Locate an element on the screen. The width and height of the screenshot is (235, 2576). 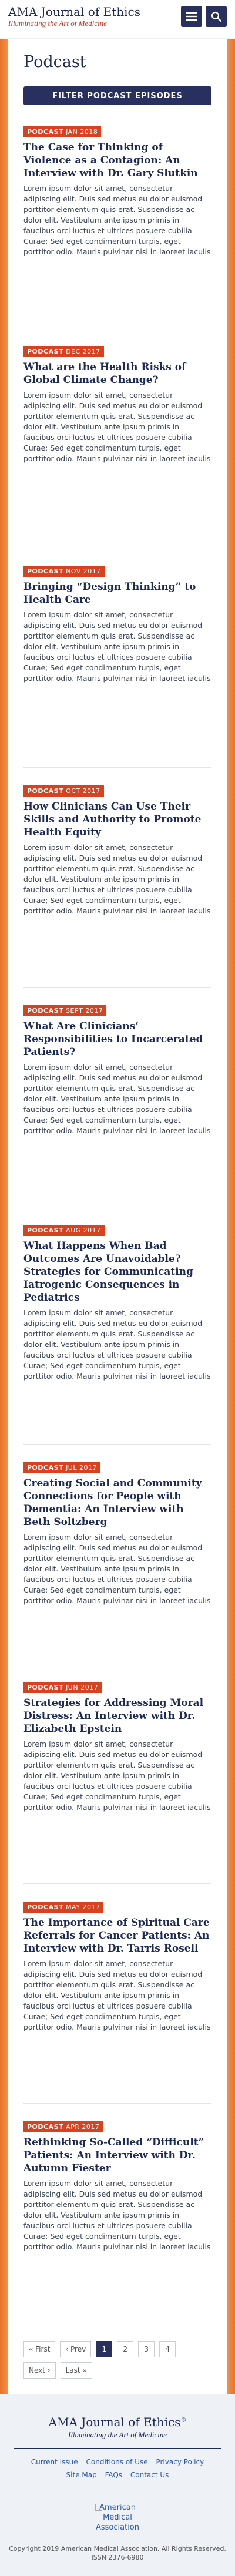
episode-date: NOV 2017 is located at coordinates (83, 571).